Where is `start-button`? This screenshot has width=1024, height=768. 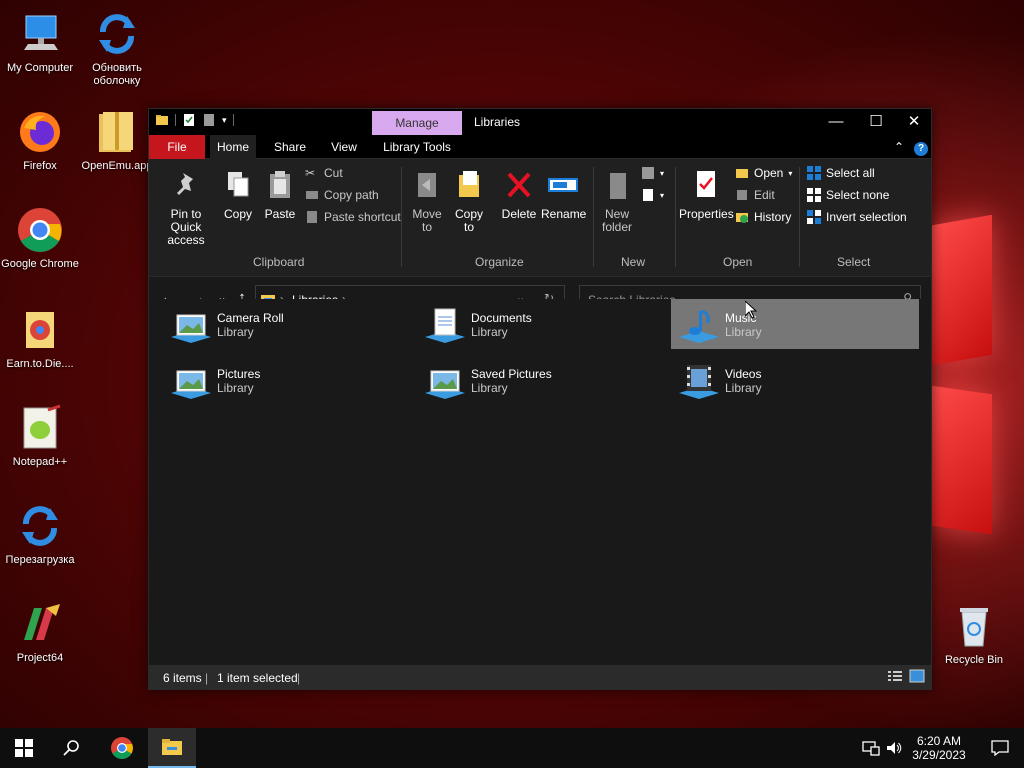 start-button is located at coordinates (24, 748).